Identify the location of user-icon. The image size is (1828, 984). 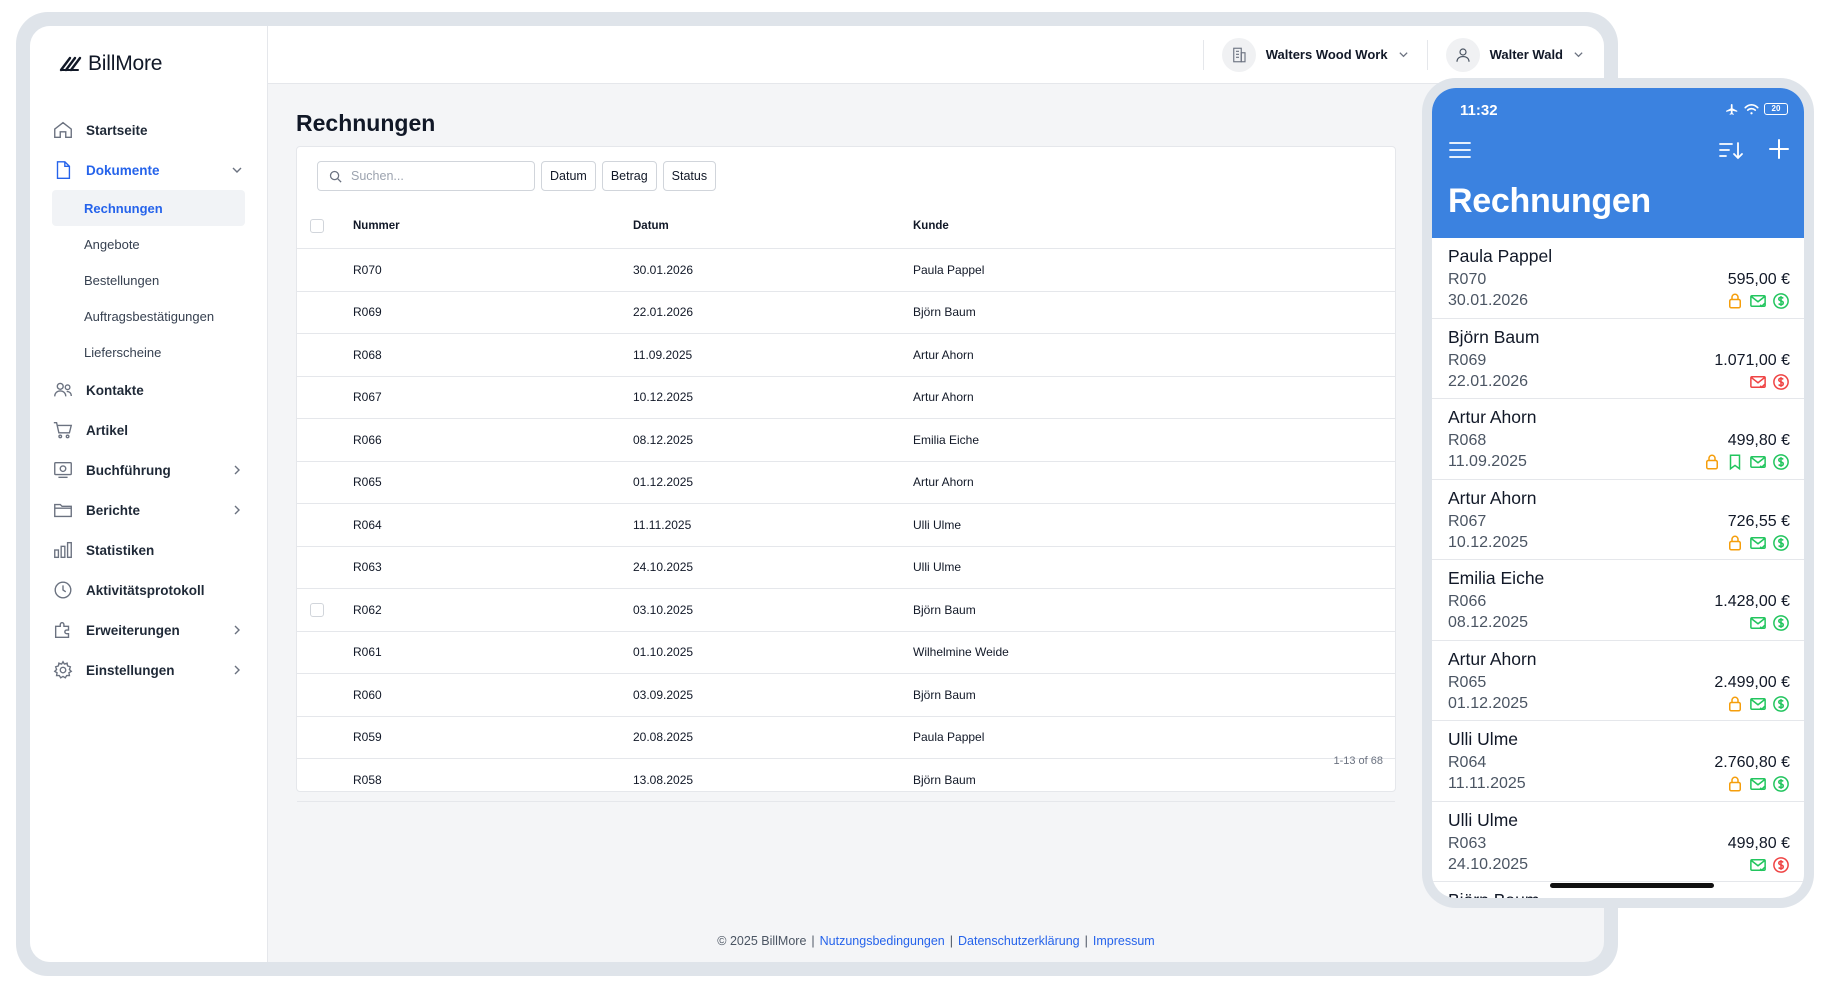
(1462, 54).